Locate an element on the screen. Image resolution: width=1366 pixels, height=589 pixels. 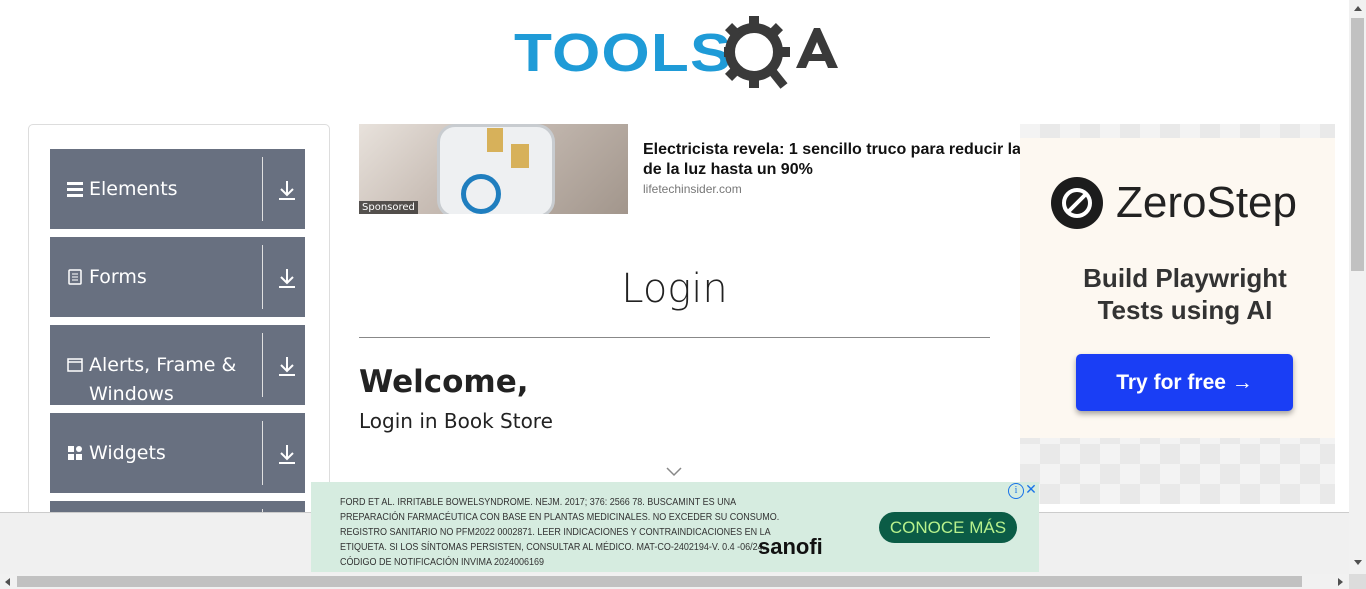
sidebar-group-alerts: Alerts, Frame & Windows is located at coordinates (177, 365).